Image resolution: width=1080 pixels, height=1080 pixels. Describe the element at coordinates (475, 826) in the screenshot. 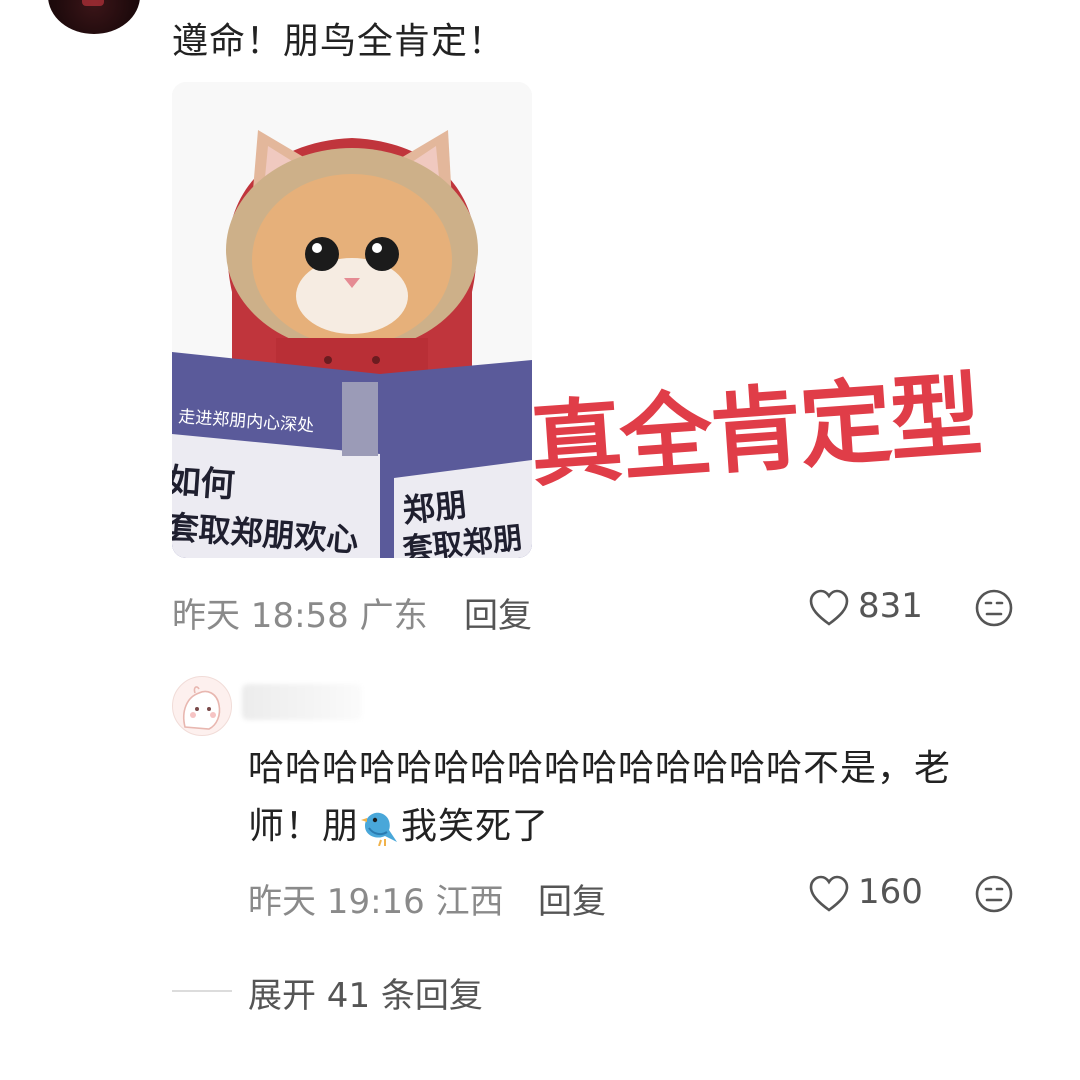

I see `reply-text-part-b: 我笑死了` at that location.